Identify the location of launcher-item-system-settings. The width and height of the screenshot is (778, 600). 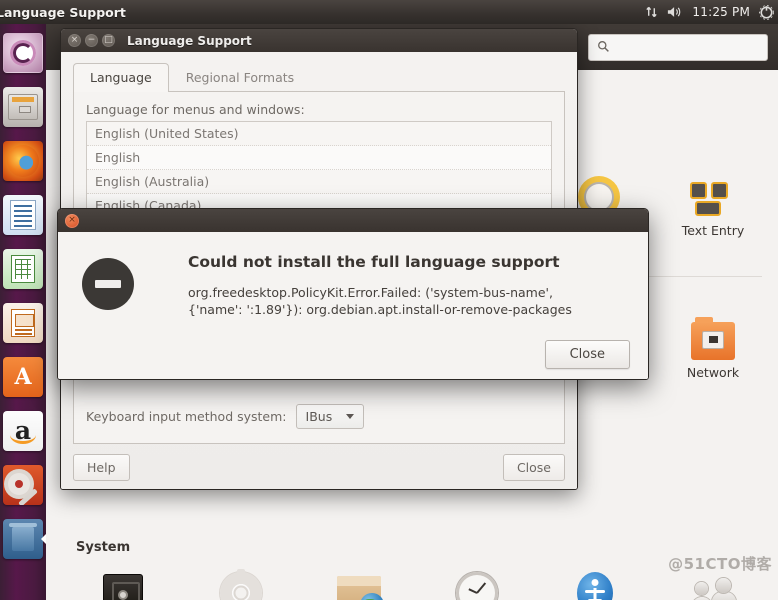
(23, 485).